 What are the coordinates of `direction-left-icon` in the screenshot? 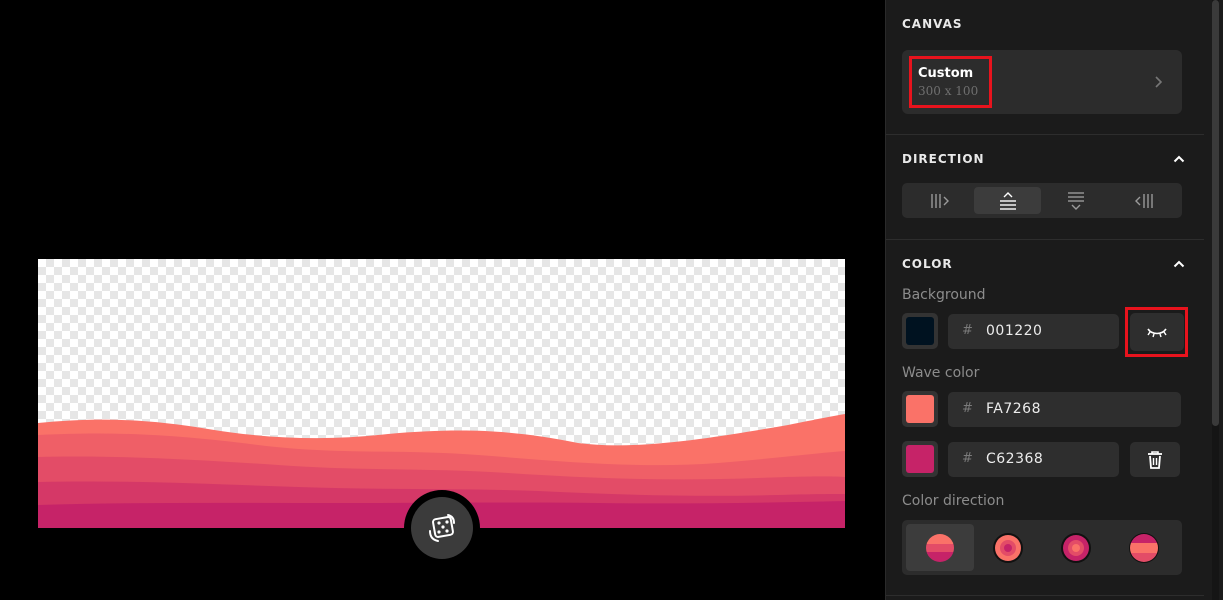 It's located at (1143, 200).